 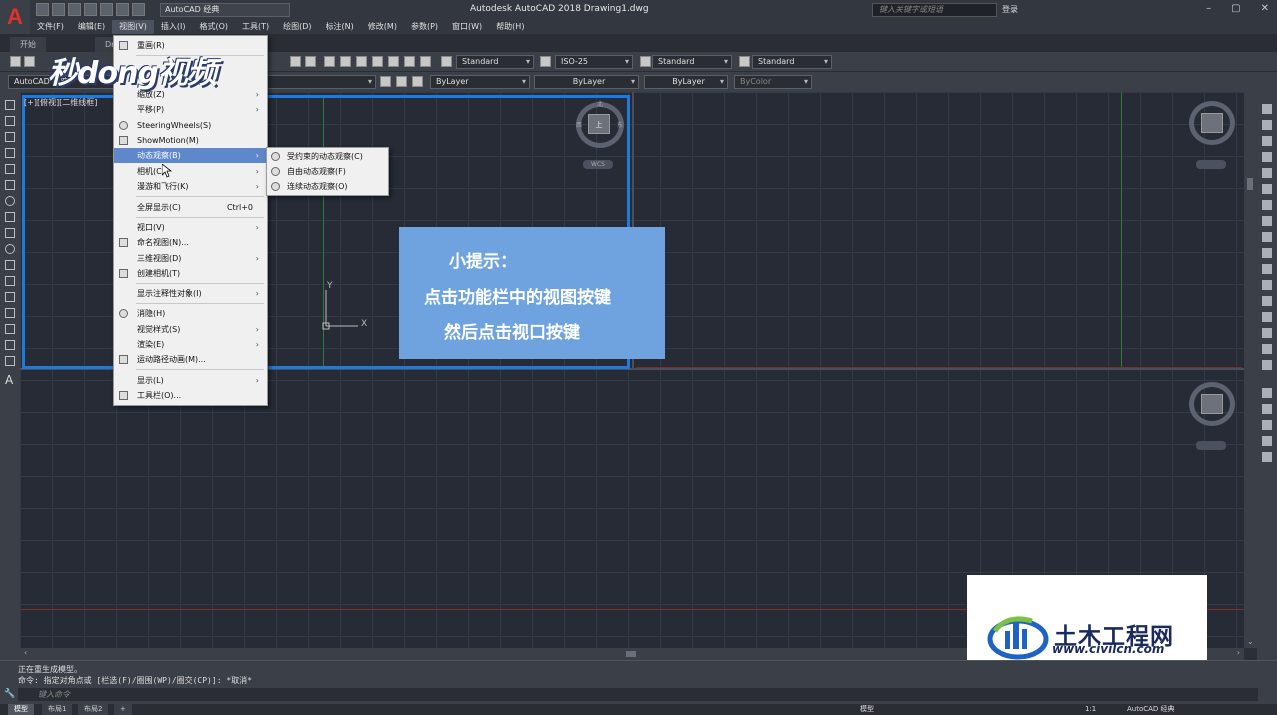 What do you see at coordinates (21, 709) in the screenshot?
I see `tab-model: 模型` at bounding box center [21, 709].